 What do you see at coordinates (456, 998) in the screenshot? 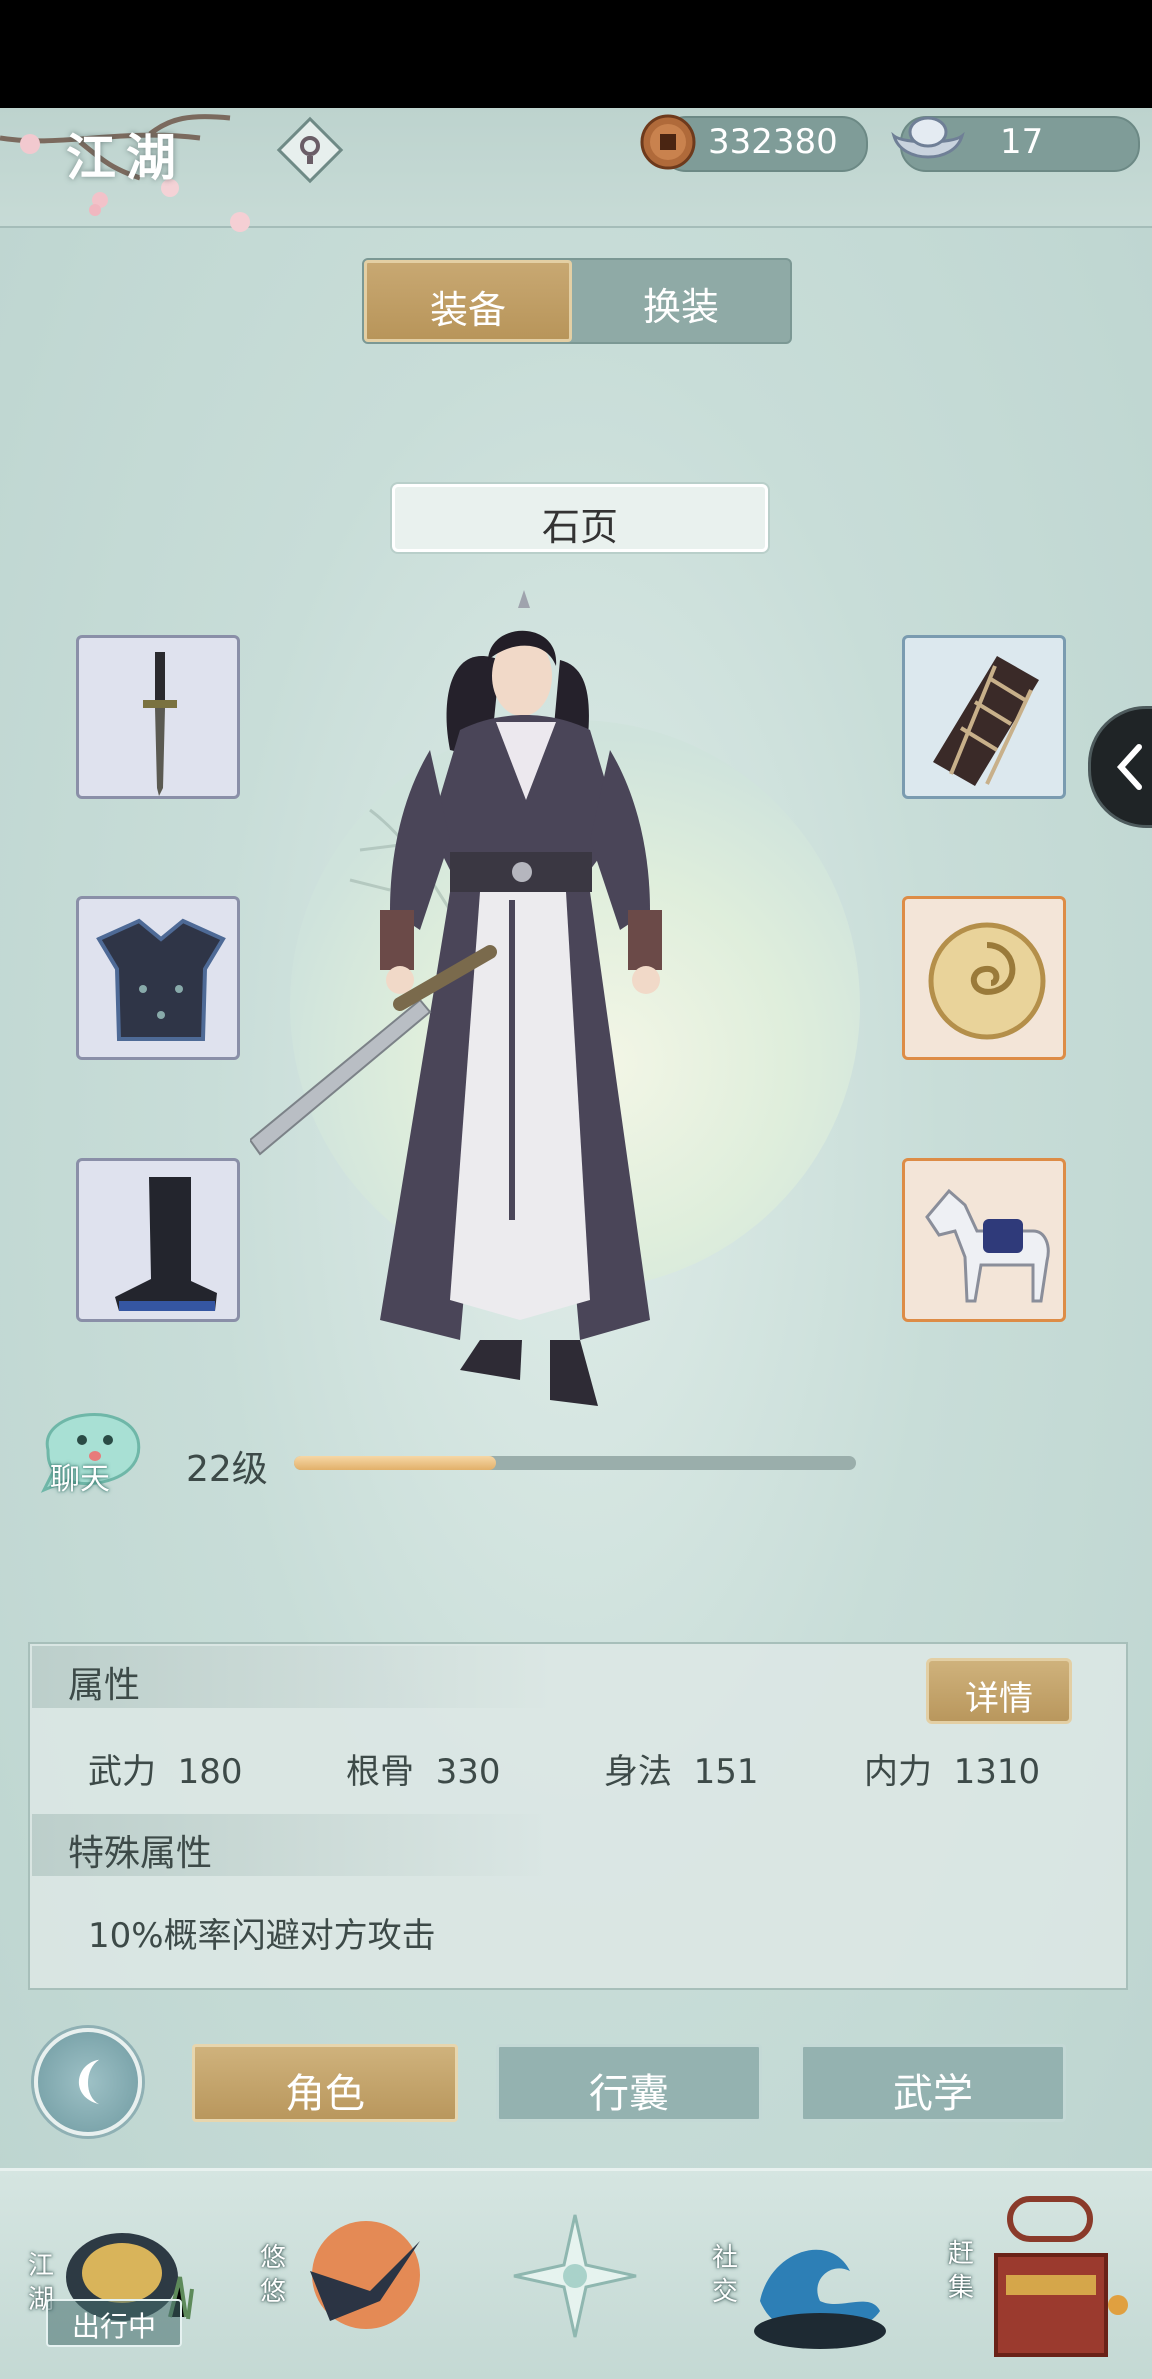
I see `character-figure` at bounding box center [456, 998].